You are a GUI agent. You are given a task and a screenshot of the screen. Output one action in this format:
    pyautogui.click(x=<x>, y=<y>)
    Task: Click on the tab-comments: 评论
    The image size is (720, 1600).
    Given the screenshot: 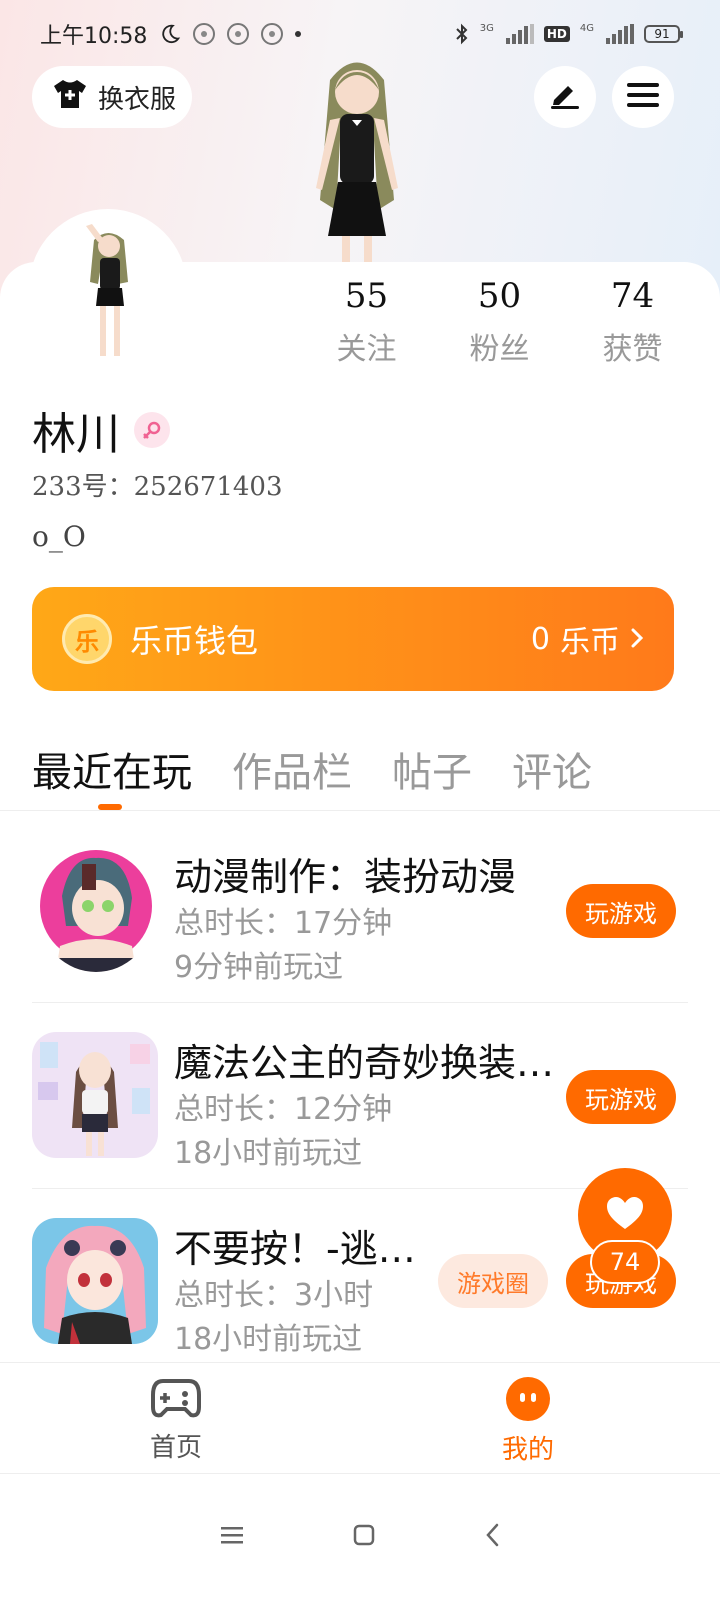 What is the action you would take?
    pyautogui.click(x=552, y=769)
    